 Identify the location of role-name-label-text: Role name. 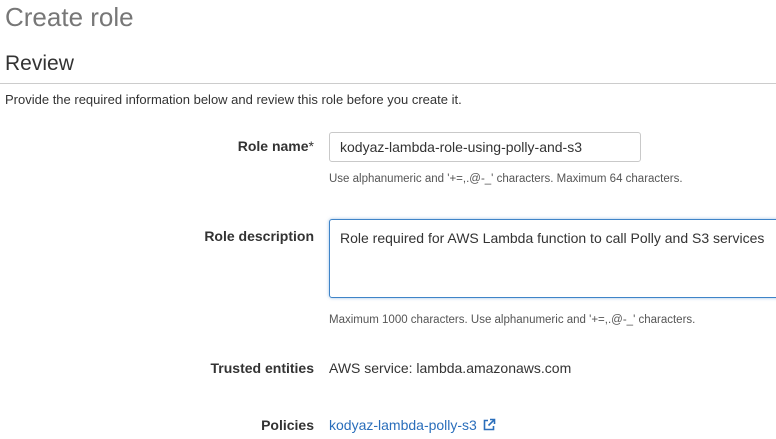
(273, 146).